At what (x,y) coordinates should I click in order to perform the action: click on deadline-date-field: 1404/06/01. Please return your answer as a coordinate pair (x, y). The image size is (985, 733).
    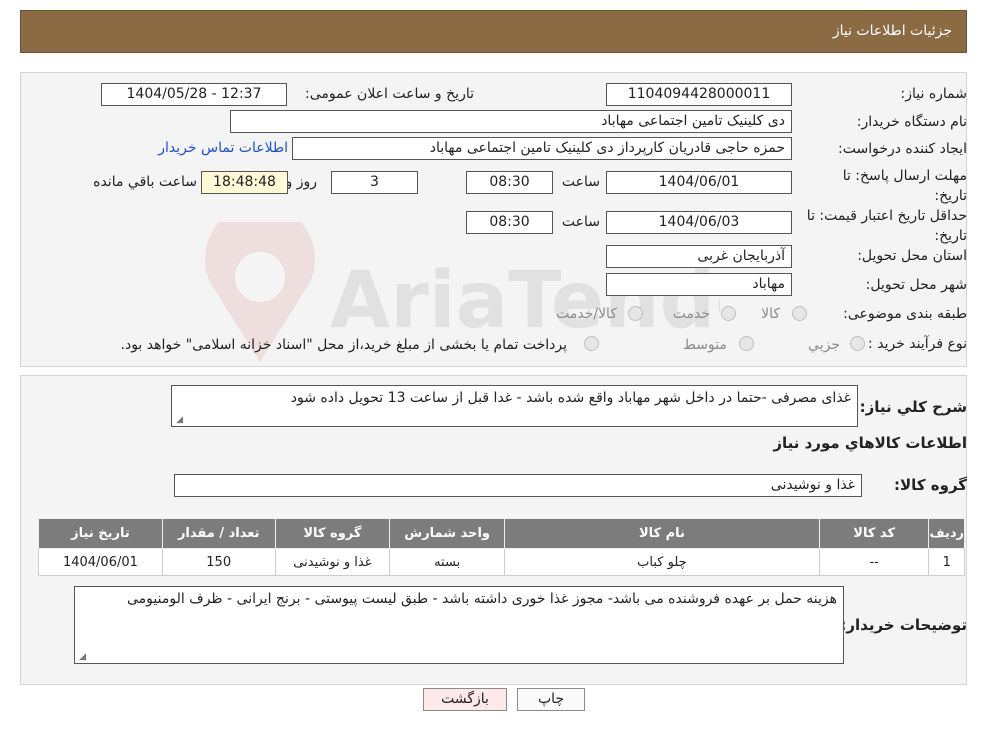
    Looking at the image, I should click on (699, 182).